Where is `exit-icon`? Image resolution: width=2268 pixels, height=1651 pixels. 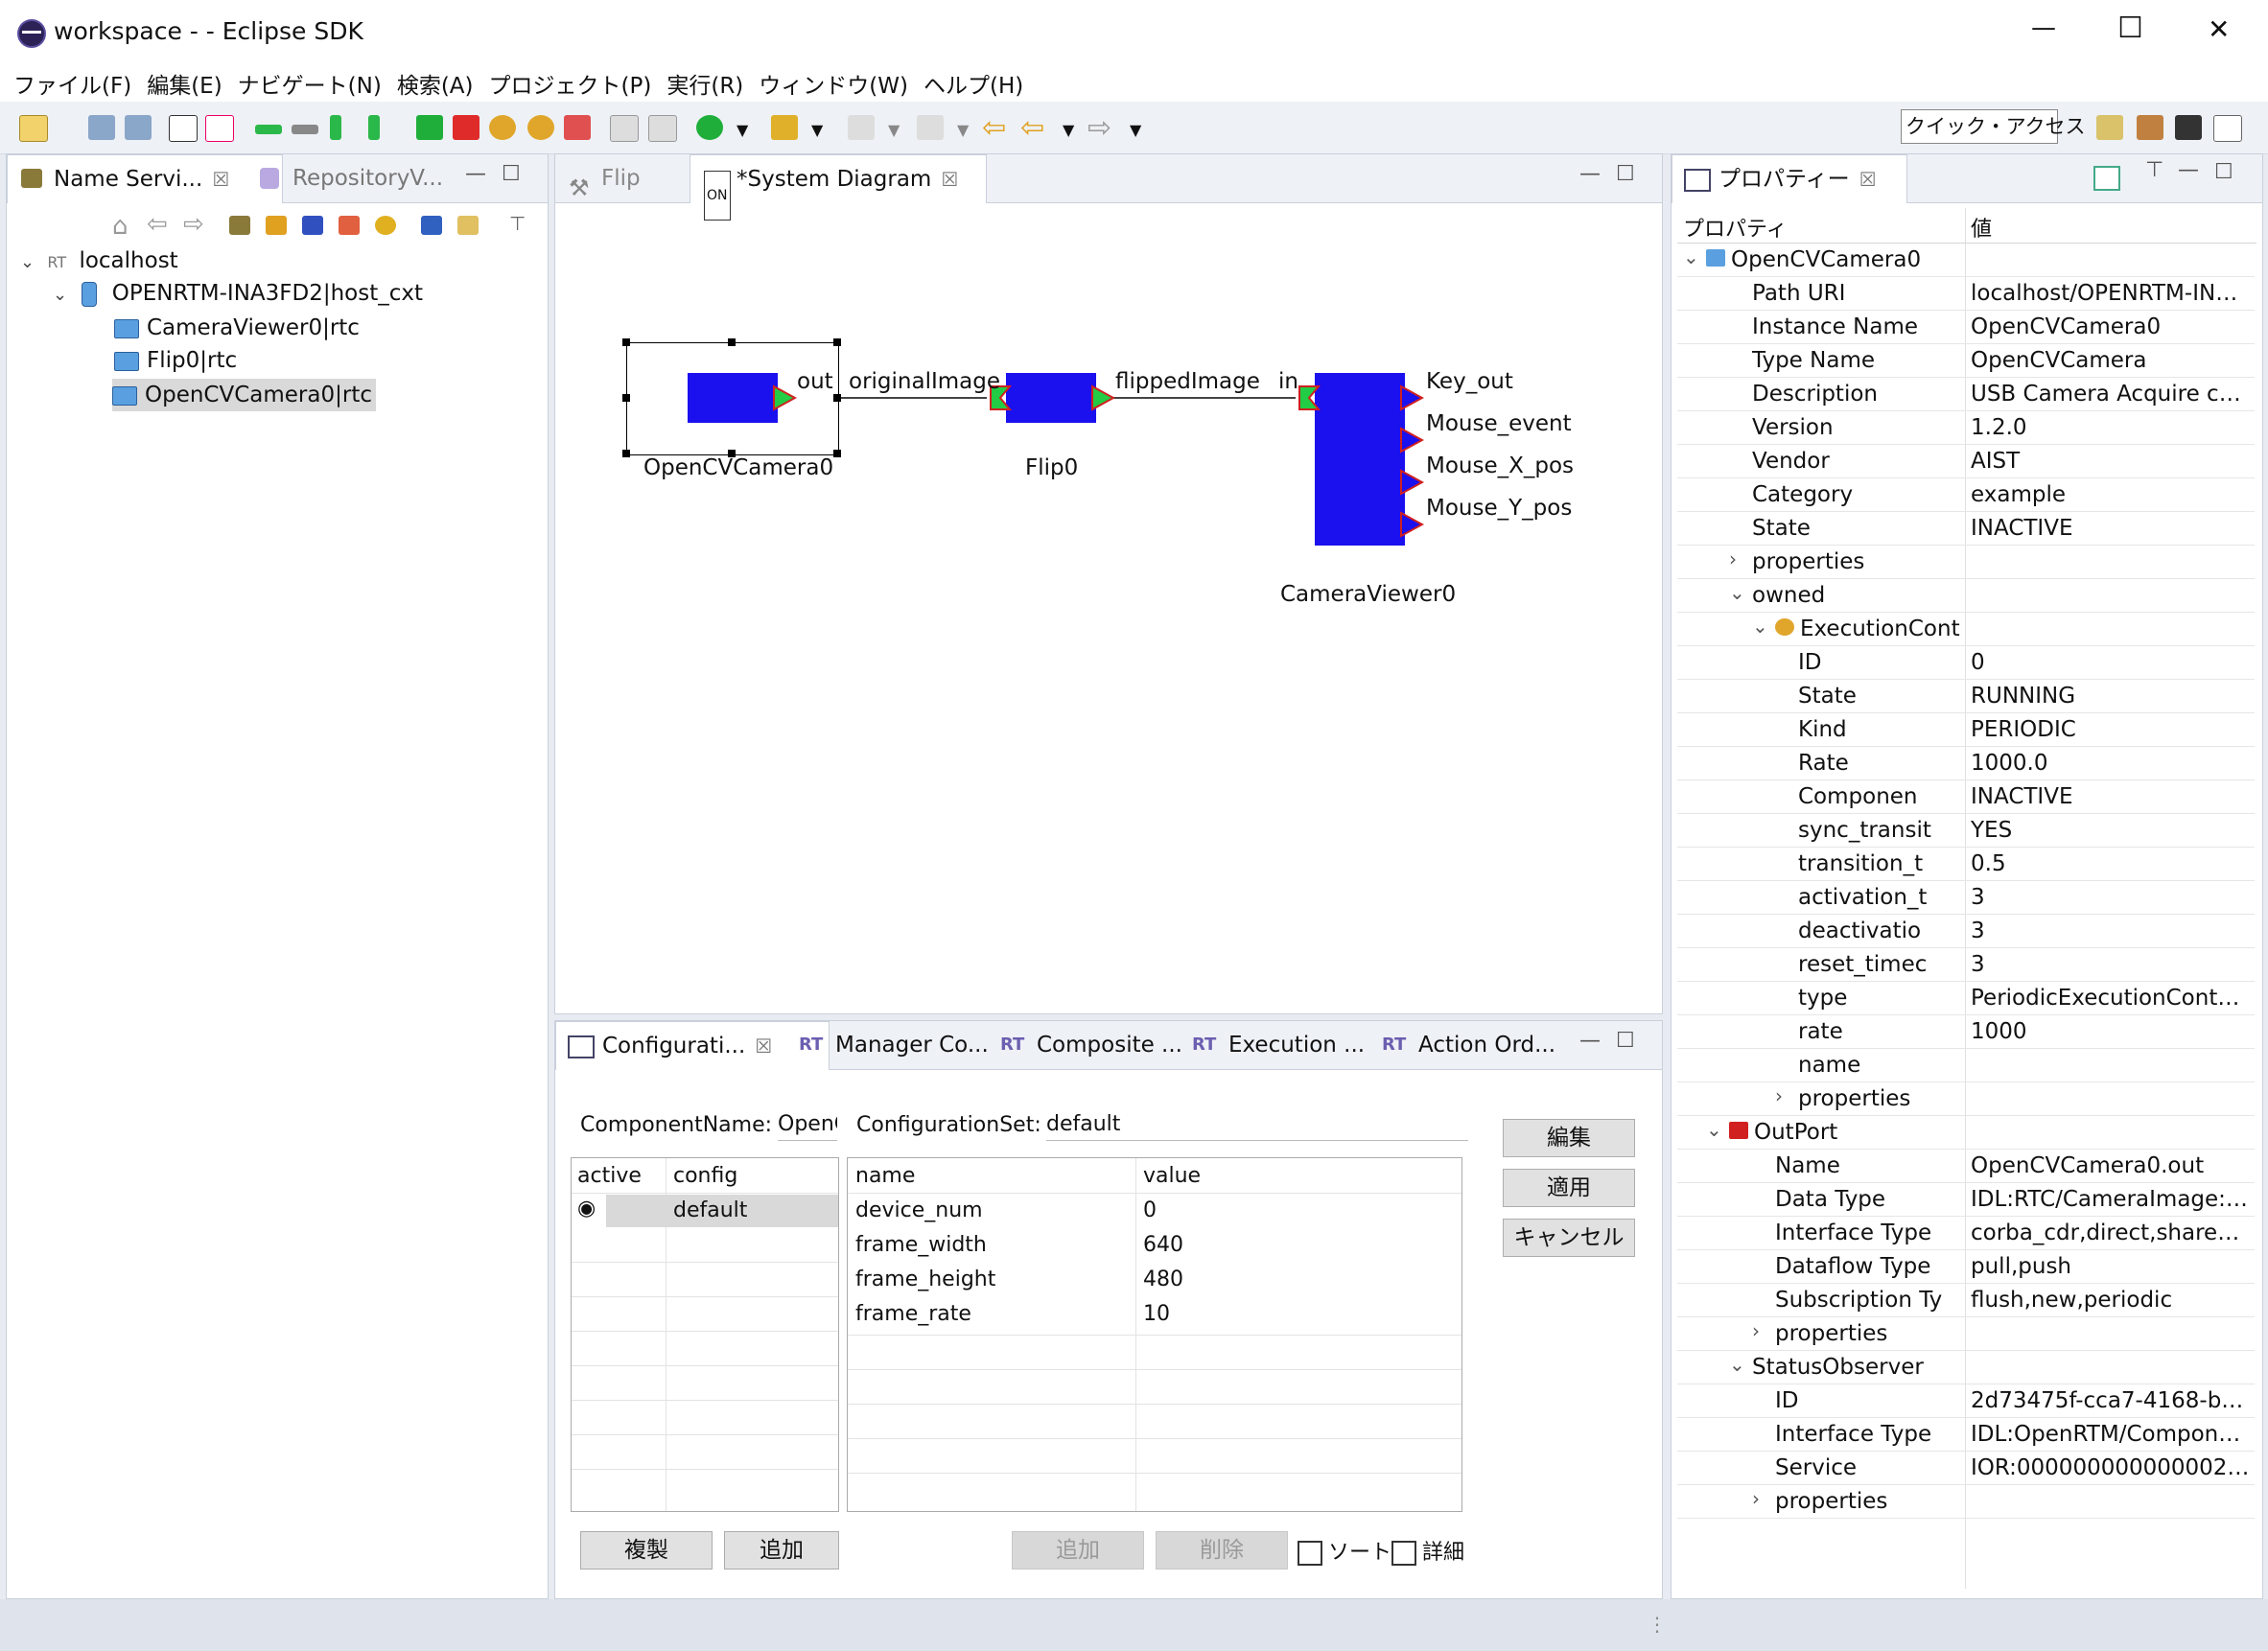
exit-icon is located at coordinates (578, 128).